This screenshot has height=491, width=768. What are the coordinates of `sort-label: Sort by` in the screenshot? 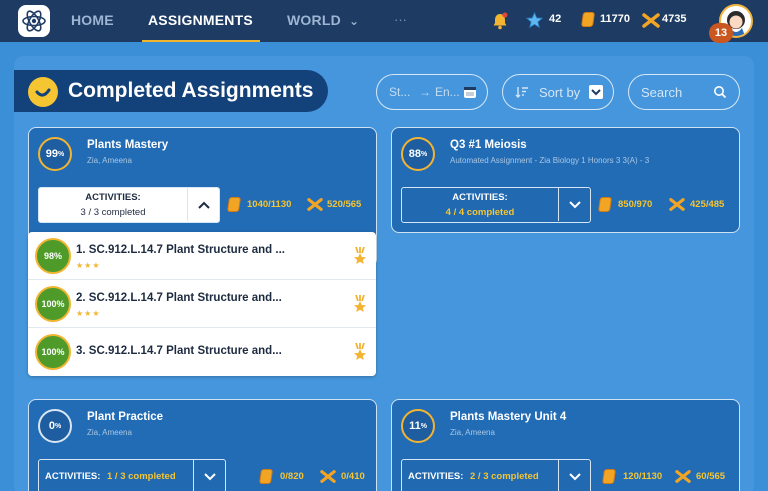 It's located at (560, 92).